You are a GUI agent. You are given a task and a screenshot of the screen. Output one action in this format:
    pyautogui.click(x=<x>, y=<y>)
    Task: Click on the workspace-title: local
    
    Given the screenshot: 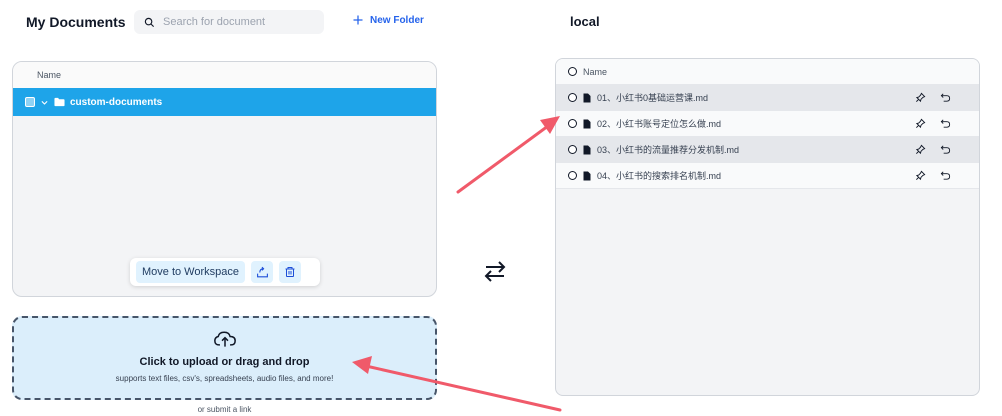 What is the action you would take?
    pyautogui.click(x=585, y=21)
    